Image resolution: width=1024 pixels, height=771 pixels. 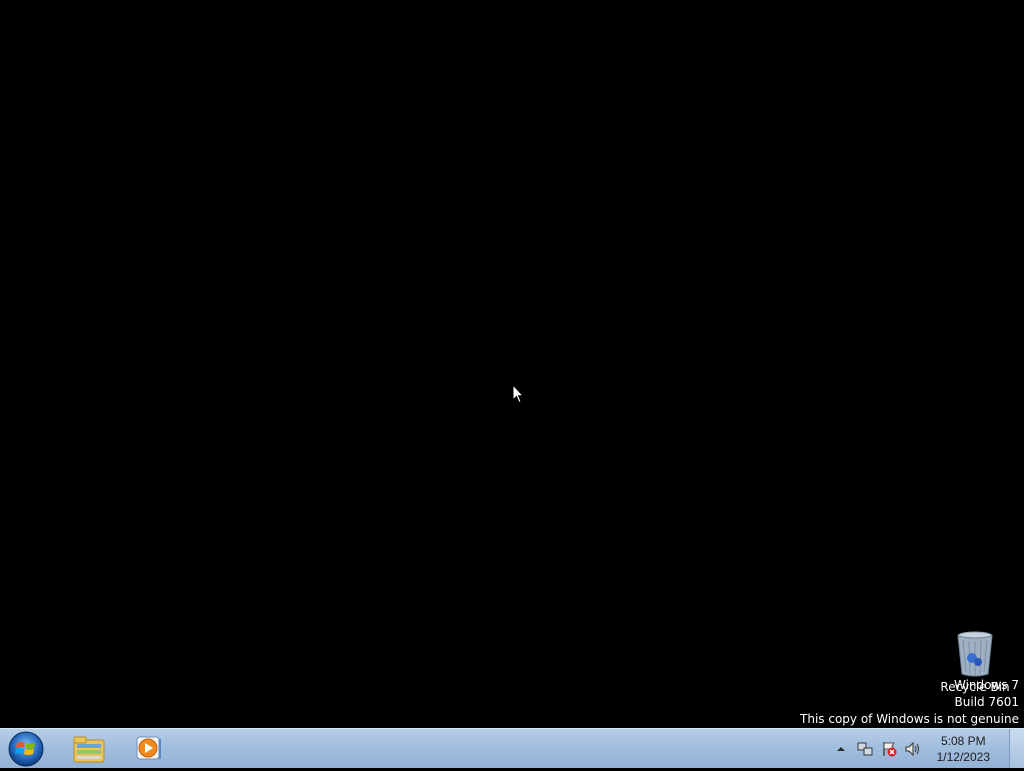 I want to click on mouse-pointer-icon, so click(x=518, y=394).